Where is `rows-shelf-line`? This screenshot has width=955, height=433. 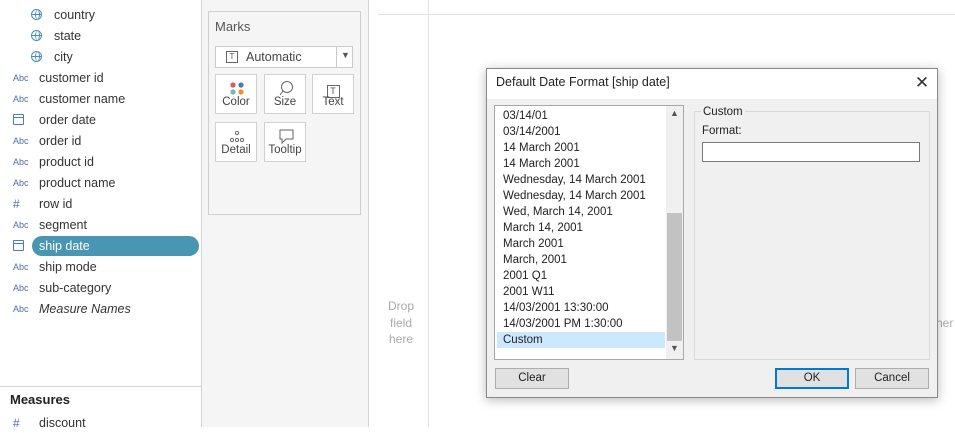 rows-shelf-line is located at coordinates (666, 14).